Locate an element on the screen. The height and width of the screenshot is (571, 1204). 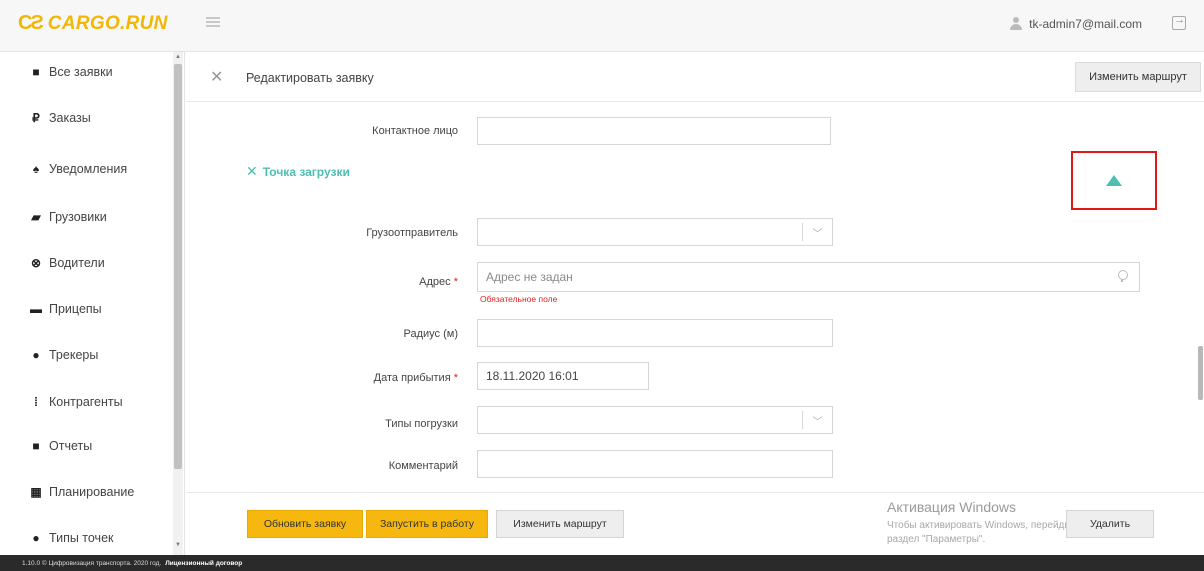
sidebar-item-planning: ▦ Планирование is located at coordinates (81, 492).